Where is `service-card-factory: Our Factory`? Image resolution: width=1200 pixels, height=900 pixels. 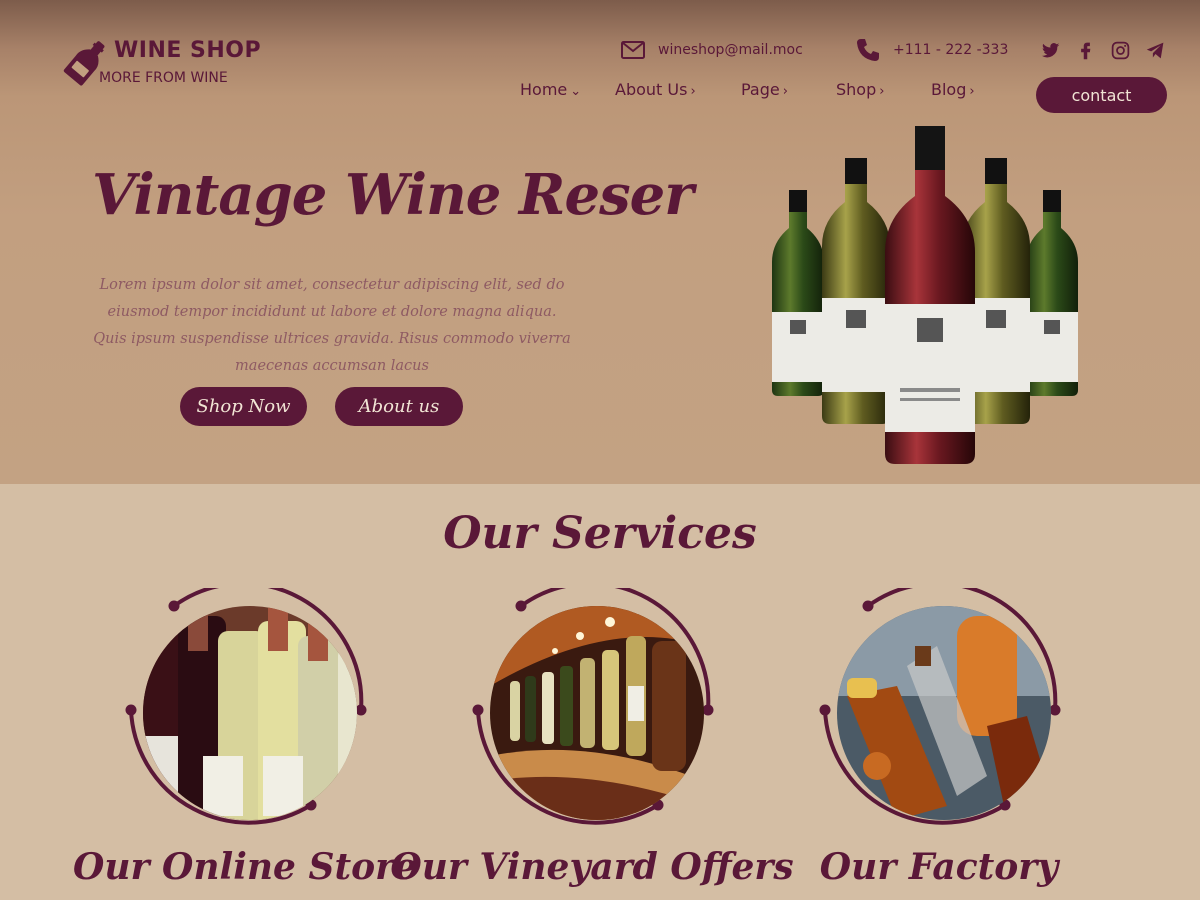 service-card-factory: Our Factory is located at coordinates (929, 744).